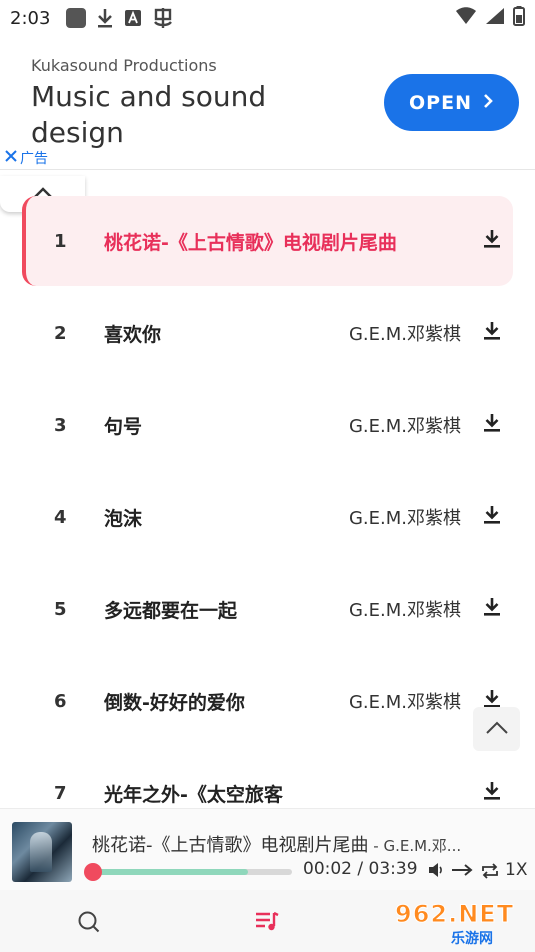 Image resolution: width=535 pixels, height=952 pixels. What do you see at coordinates (93, 872) in the screenshot?
I see `progress-knob` at bounding box center [93, 872].